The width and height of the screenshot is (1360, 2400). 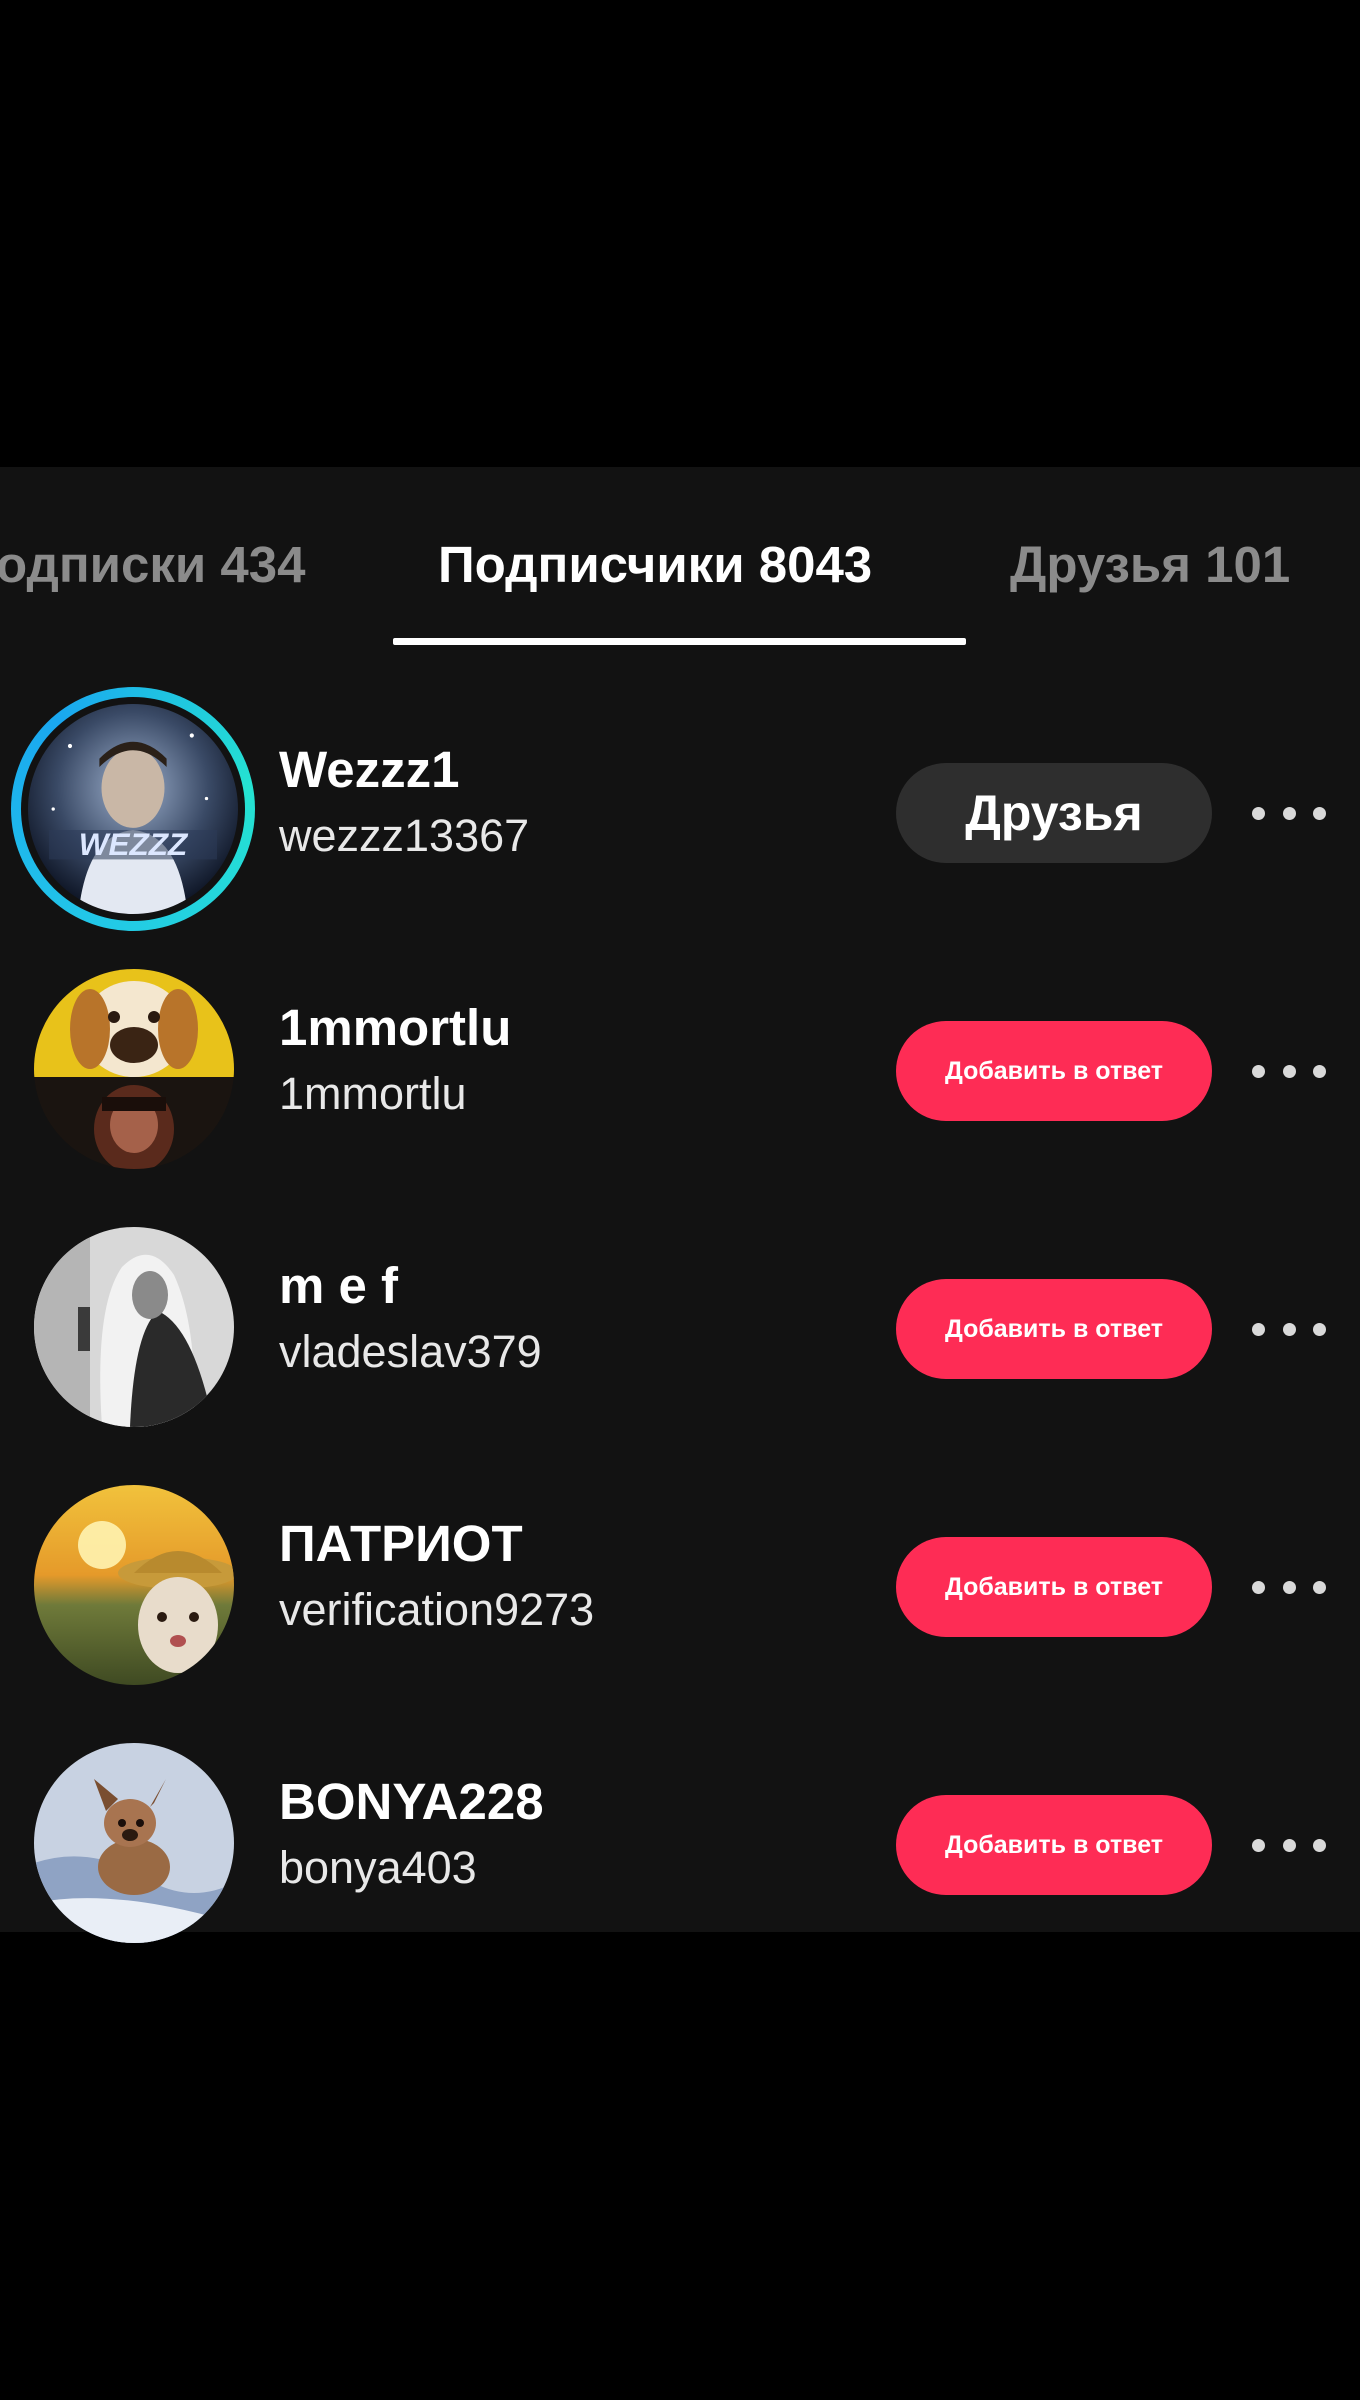 I want to click on list-item: m e f vladeslav379 Добавить в ответ, so click(x=680, y=1295).